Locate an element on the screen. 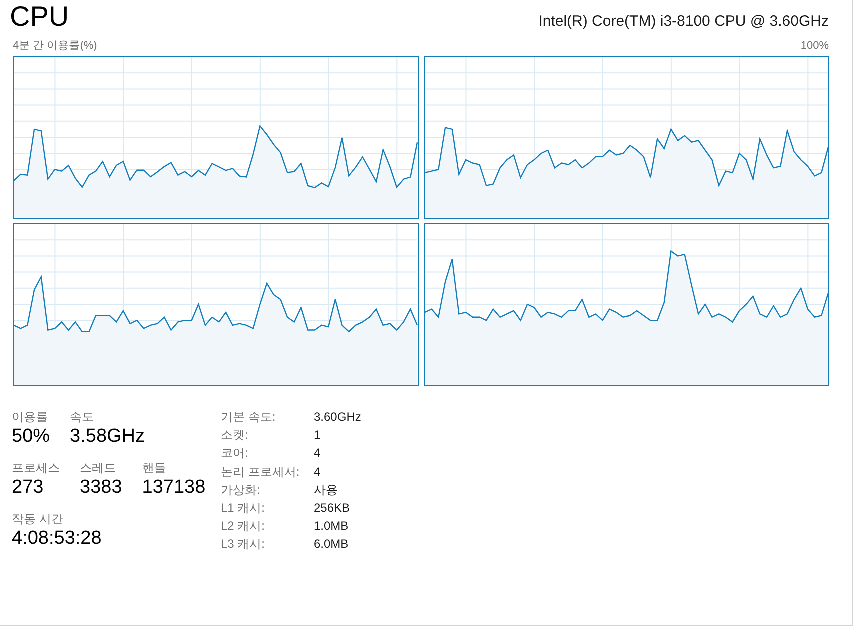  detail-label: 기본 속도: is located at coordinates (249, 417).